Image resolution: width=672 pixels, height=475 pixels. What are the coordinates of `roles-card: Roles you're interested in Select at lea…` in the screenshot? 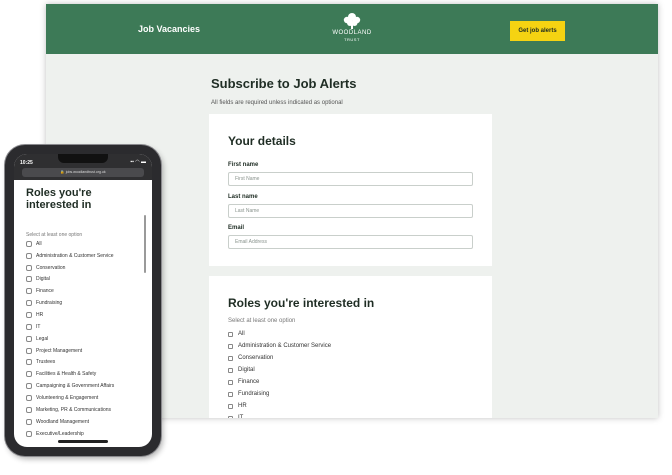 It's located at (350, 347).